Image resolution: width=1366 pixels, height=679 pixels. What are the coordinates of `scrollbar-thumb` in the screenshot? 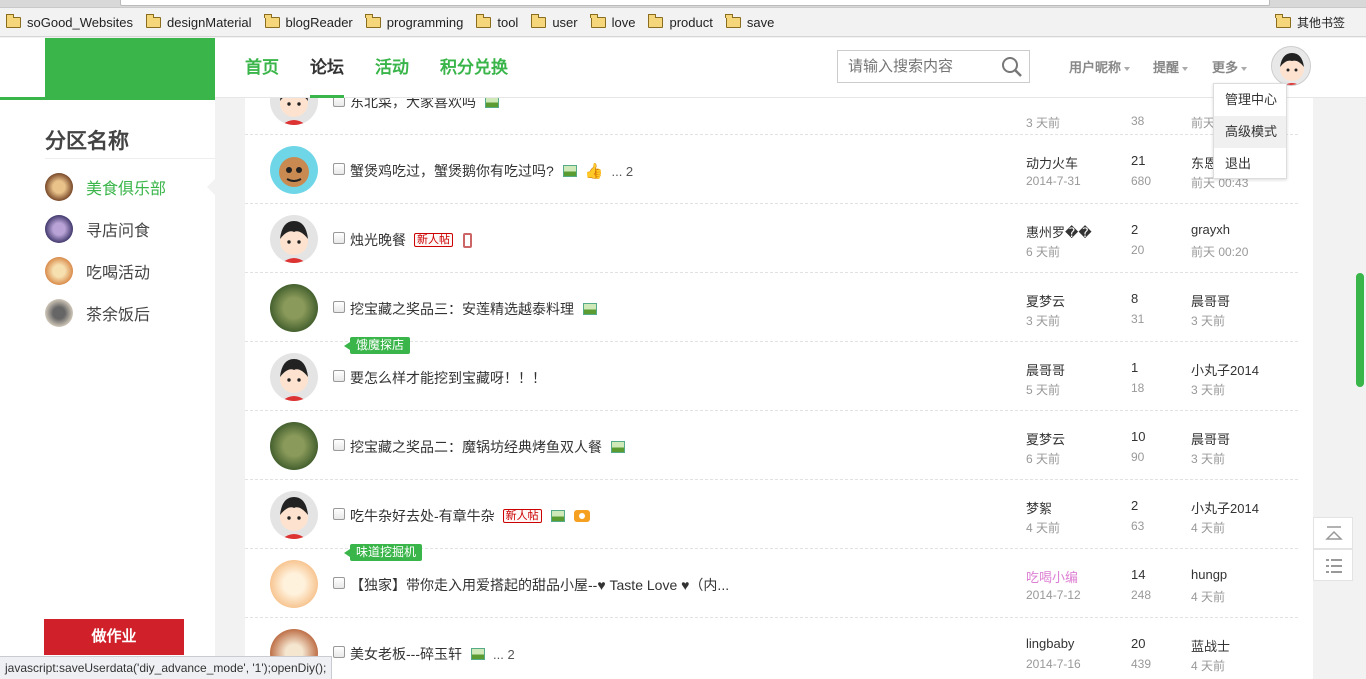 It's located at (1360, 330).